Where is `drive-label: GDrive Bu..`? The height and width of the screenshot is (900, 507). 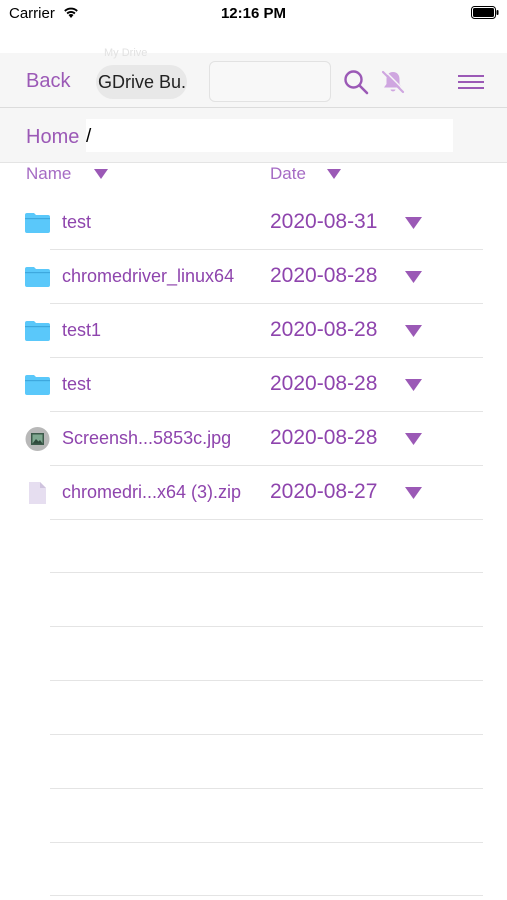 drive-label: GDrive Bu.. is located at coordinates (142, 82).